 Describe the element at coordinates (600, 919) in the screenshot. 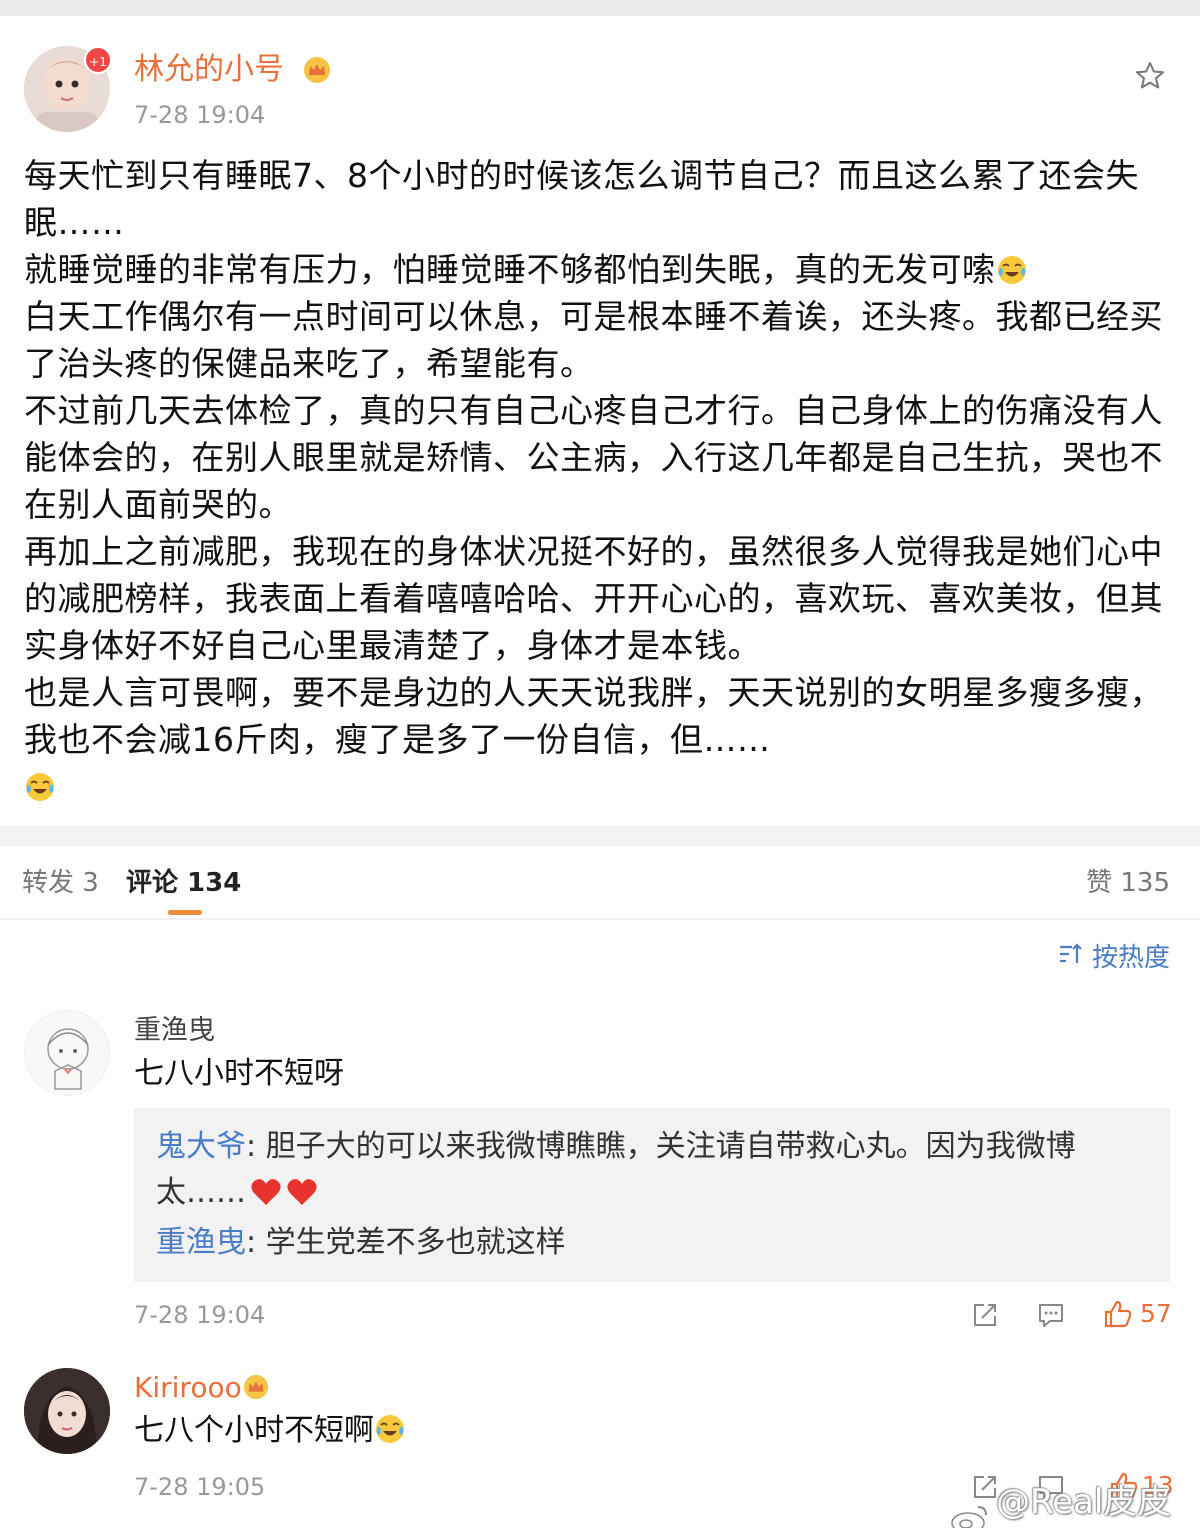

I see `tab-divider` at that location.